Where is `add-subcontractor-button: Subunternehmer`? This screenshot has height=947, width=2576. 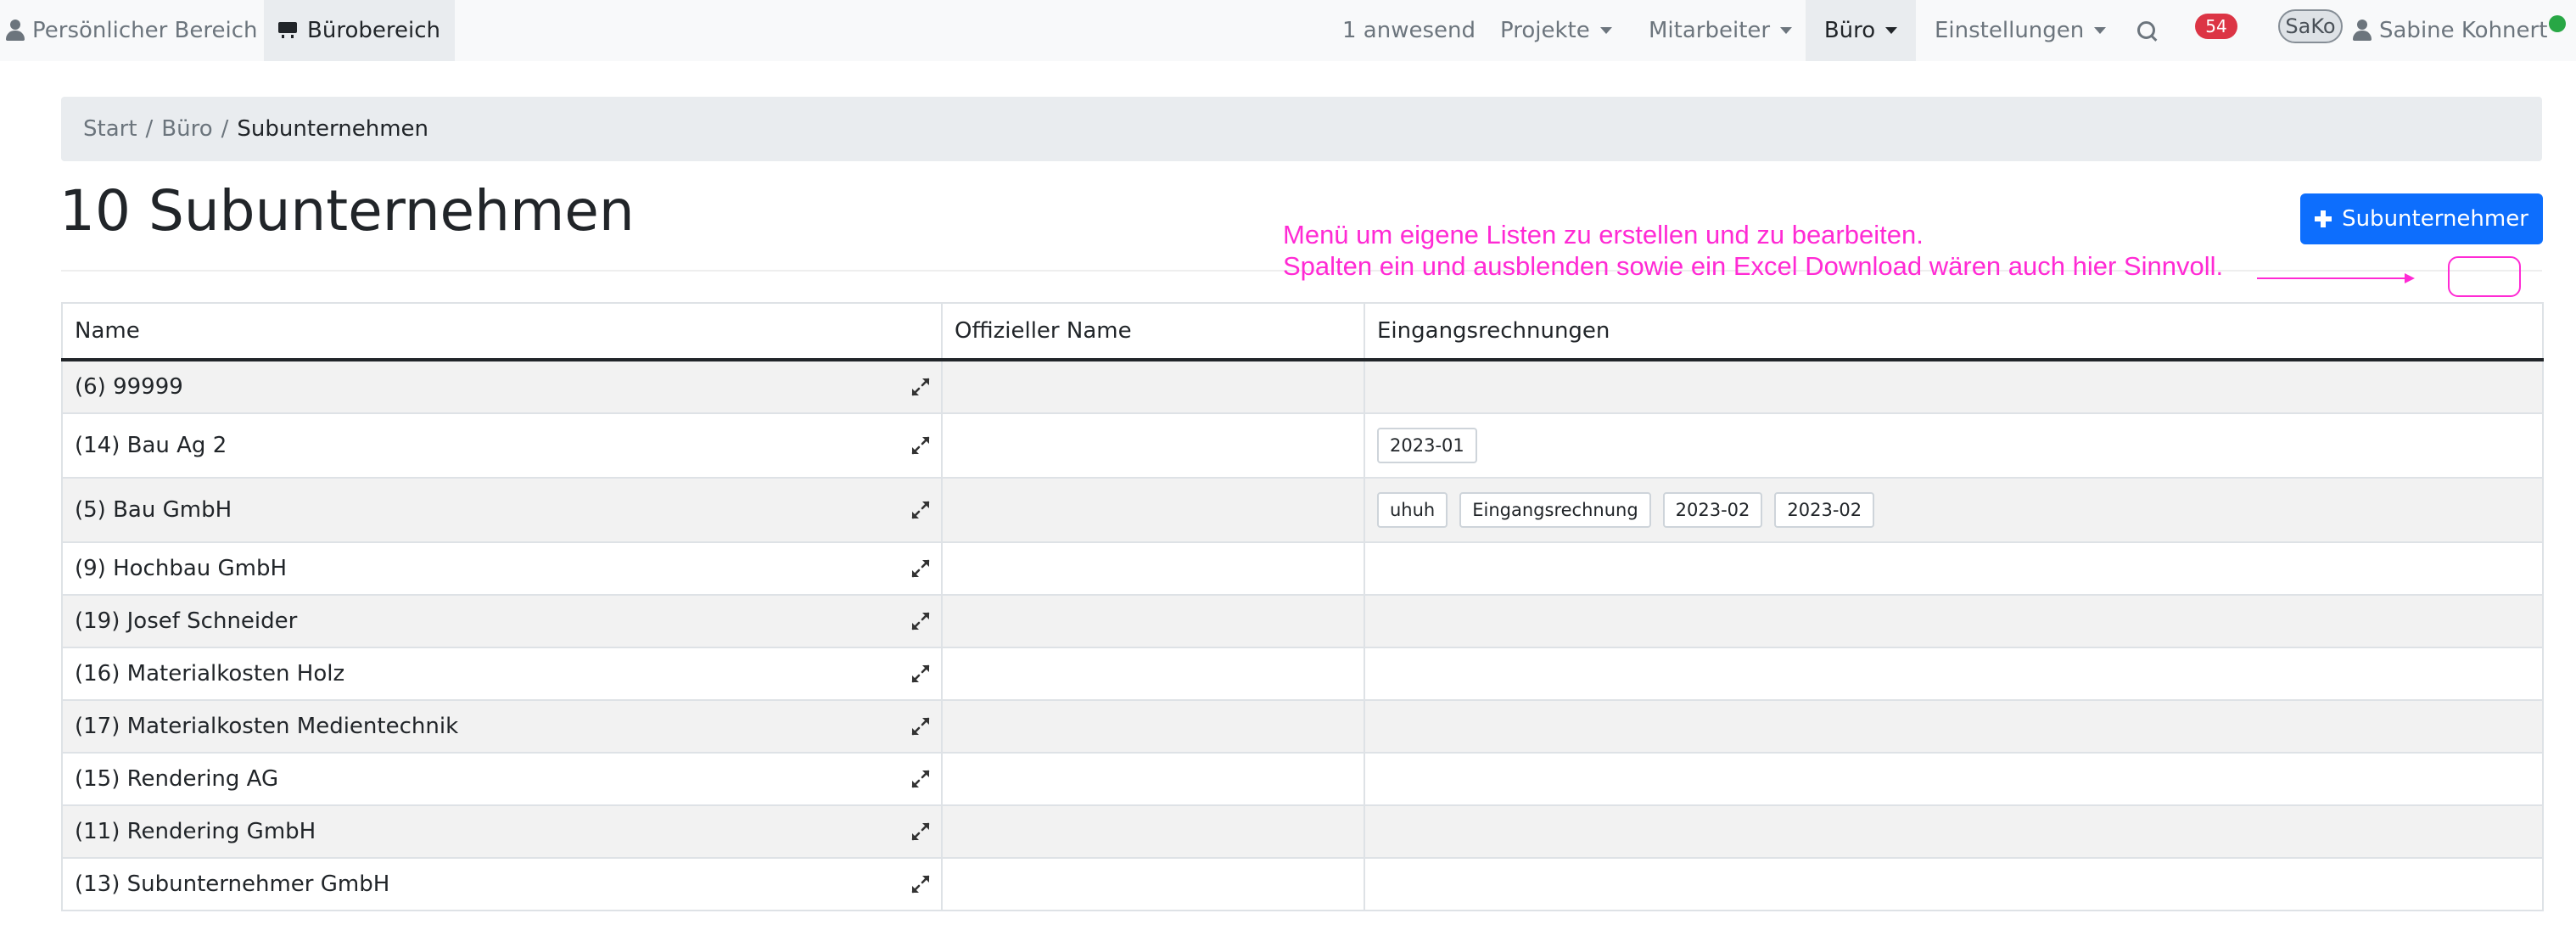
add-subcontractor-button: Subunternehmer is located at coordinates (2421, 218).